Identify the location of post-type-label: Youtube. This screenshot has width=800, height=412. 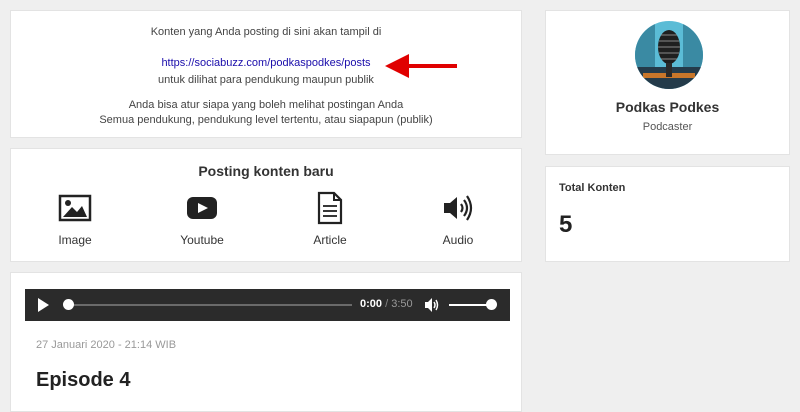
(202, 240).